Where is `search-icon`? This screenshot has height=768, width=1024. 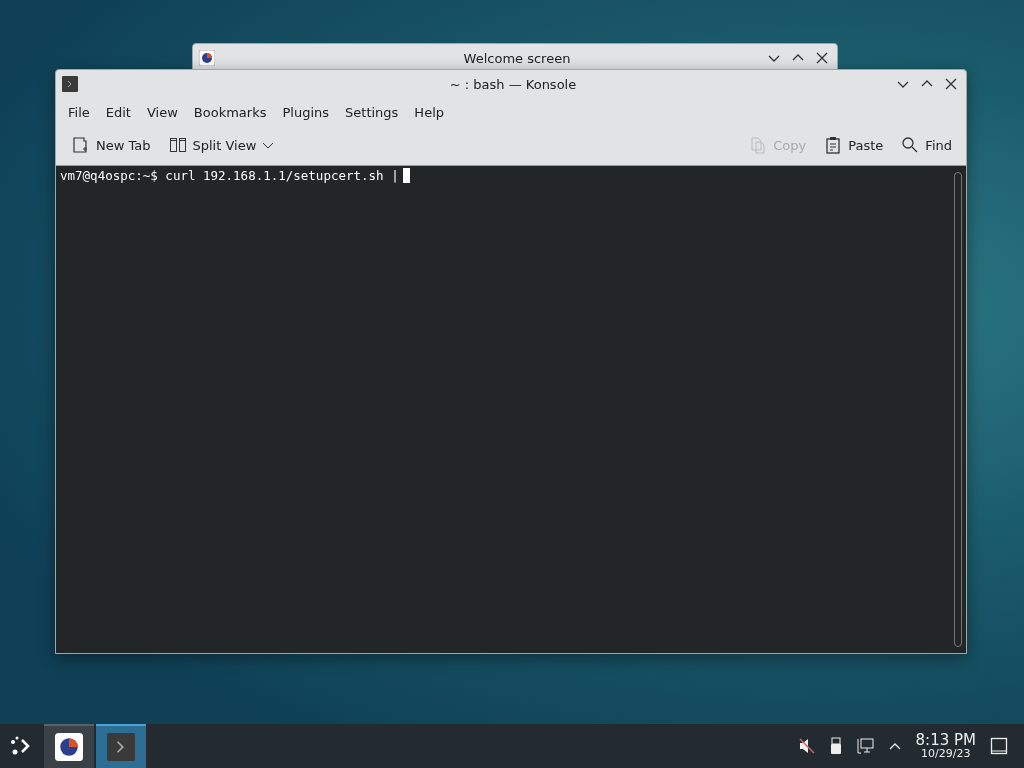 search-icon is located at coordinates (910, 145).